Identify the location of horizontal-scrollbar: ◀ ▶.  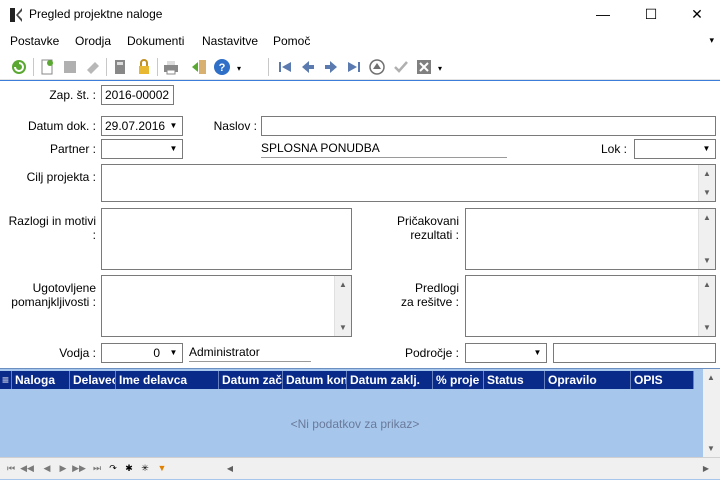
(471, 468).